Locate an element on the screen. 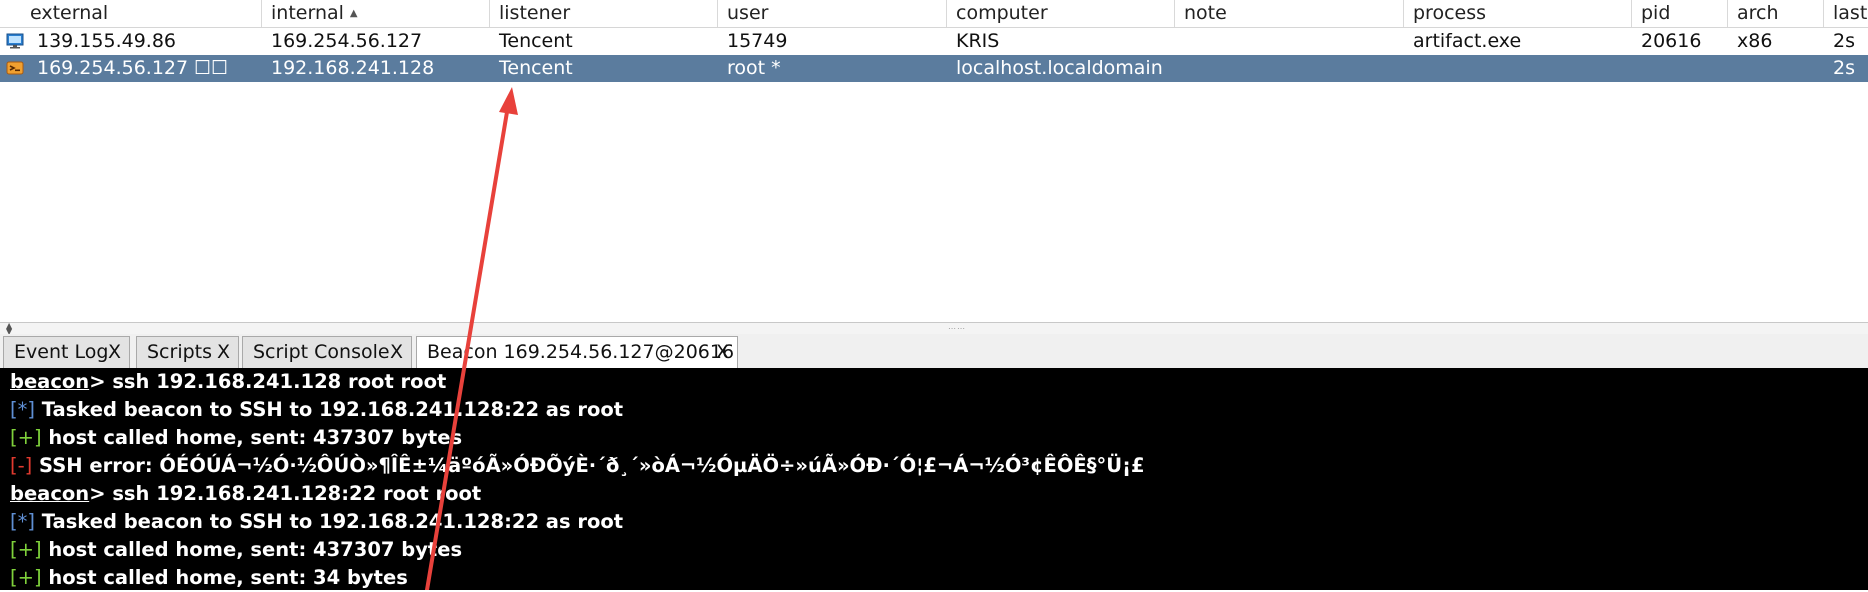 The width and height of the screenshot is (1868, 592). column-header-external: external is located at coordinates (141, 13).